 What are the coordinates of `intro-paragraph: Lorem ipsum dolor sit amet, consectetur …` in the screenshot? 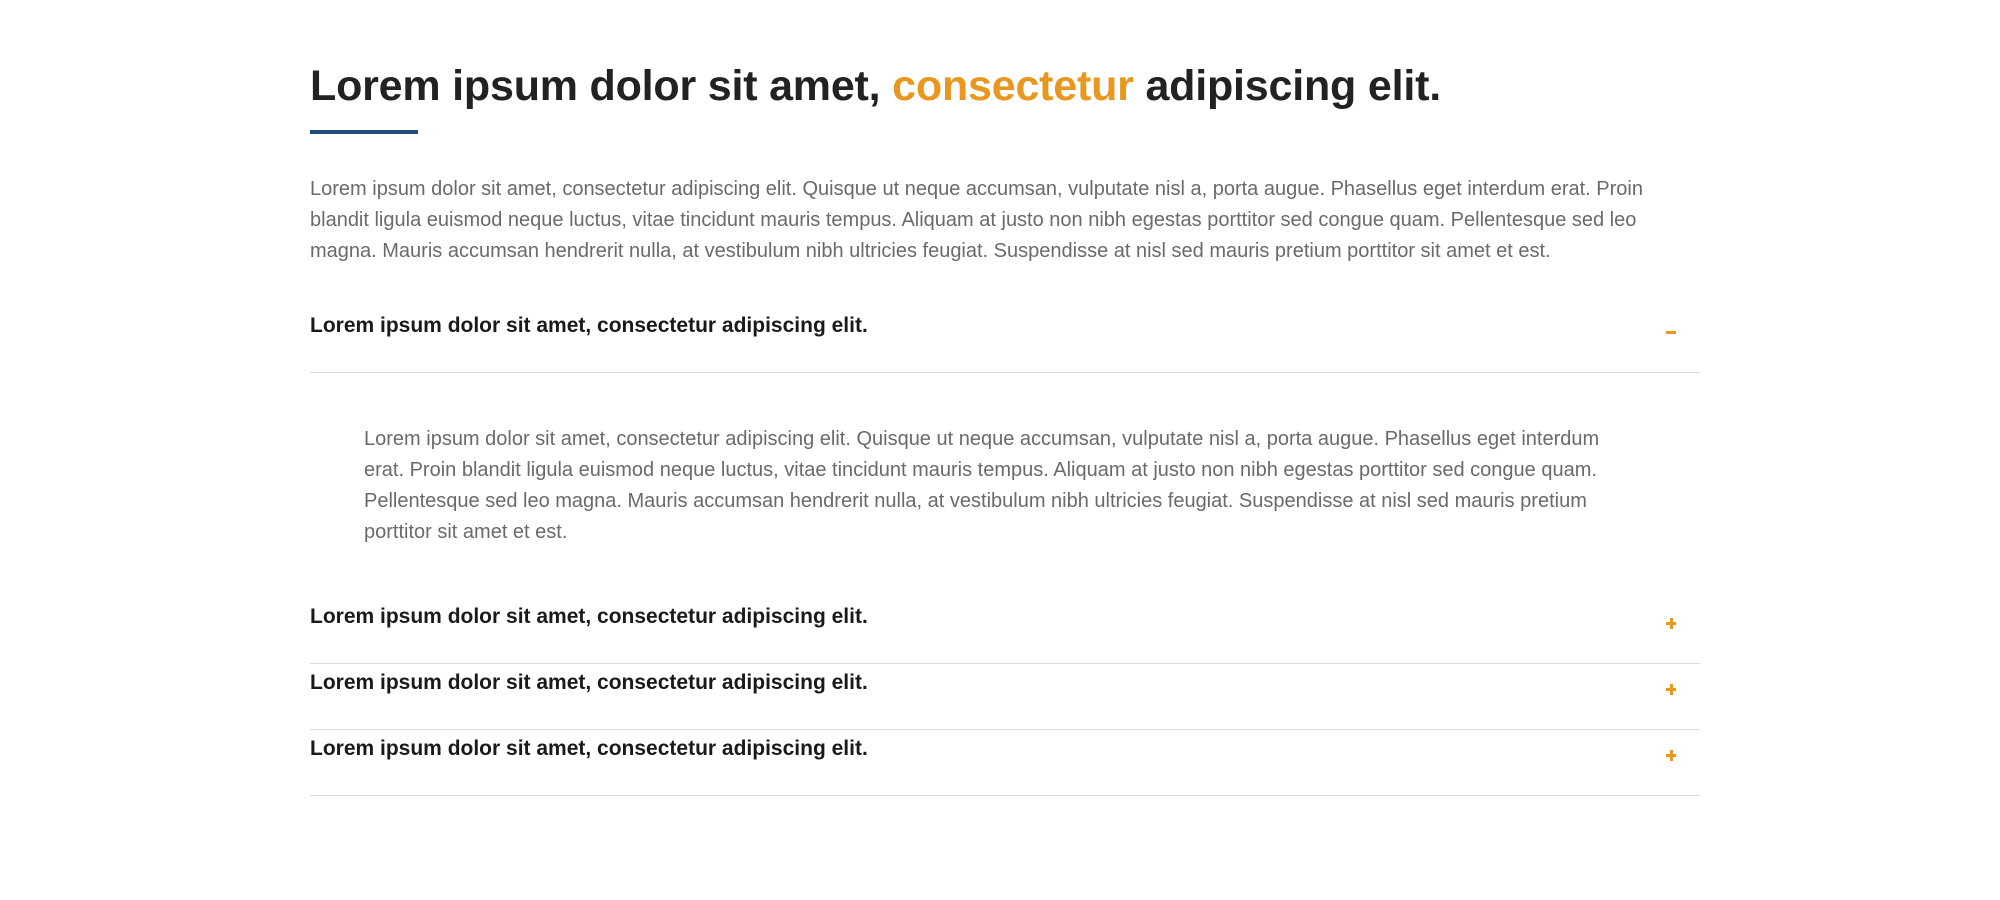 It's located at (976, 220).